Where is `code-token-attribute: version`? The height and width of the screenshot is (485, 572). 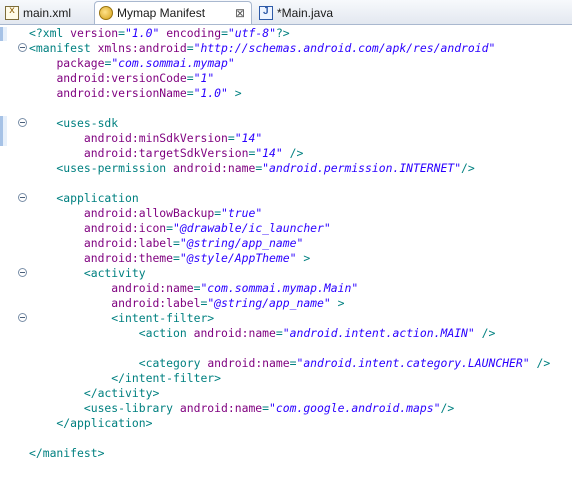 code-token-attribute: version is located at coordinates (94, 33).